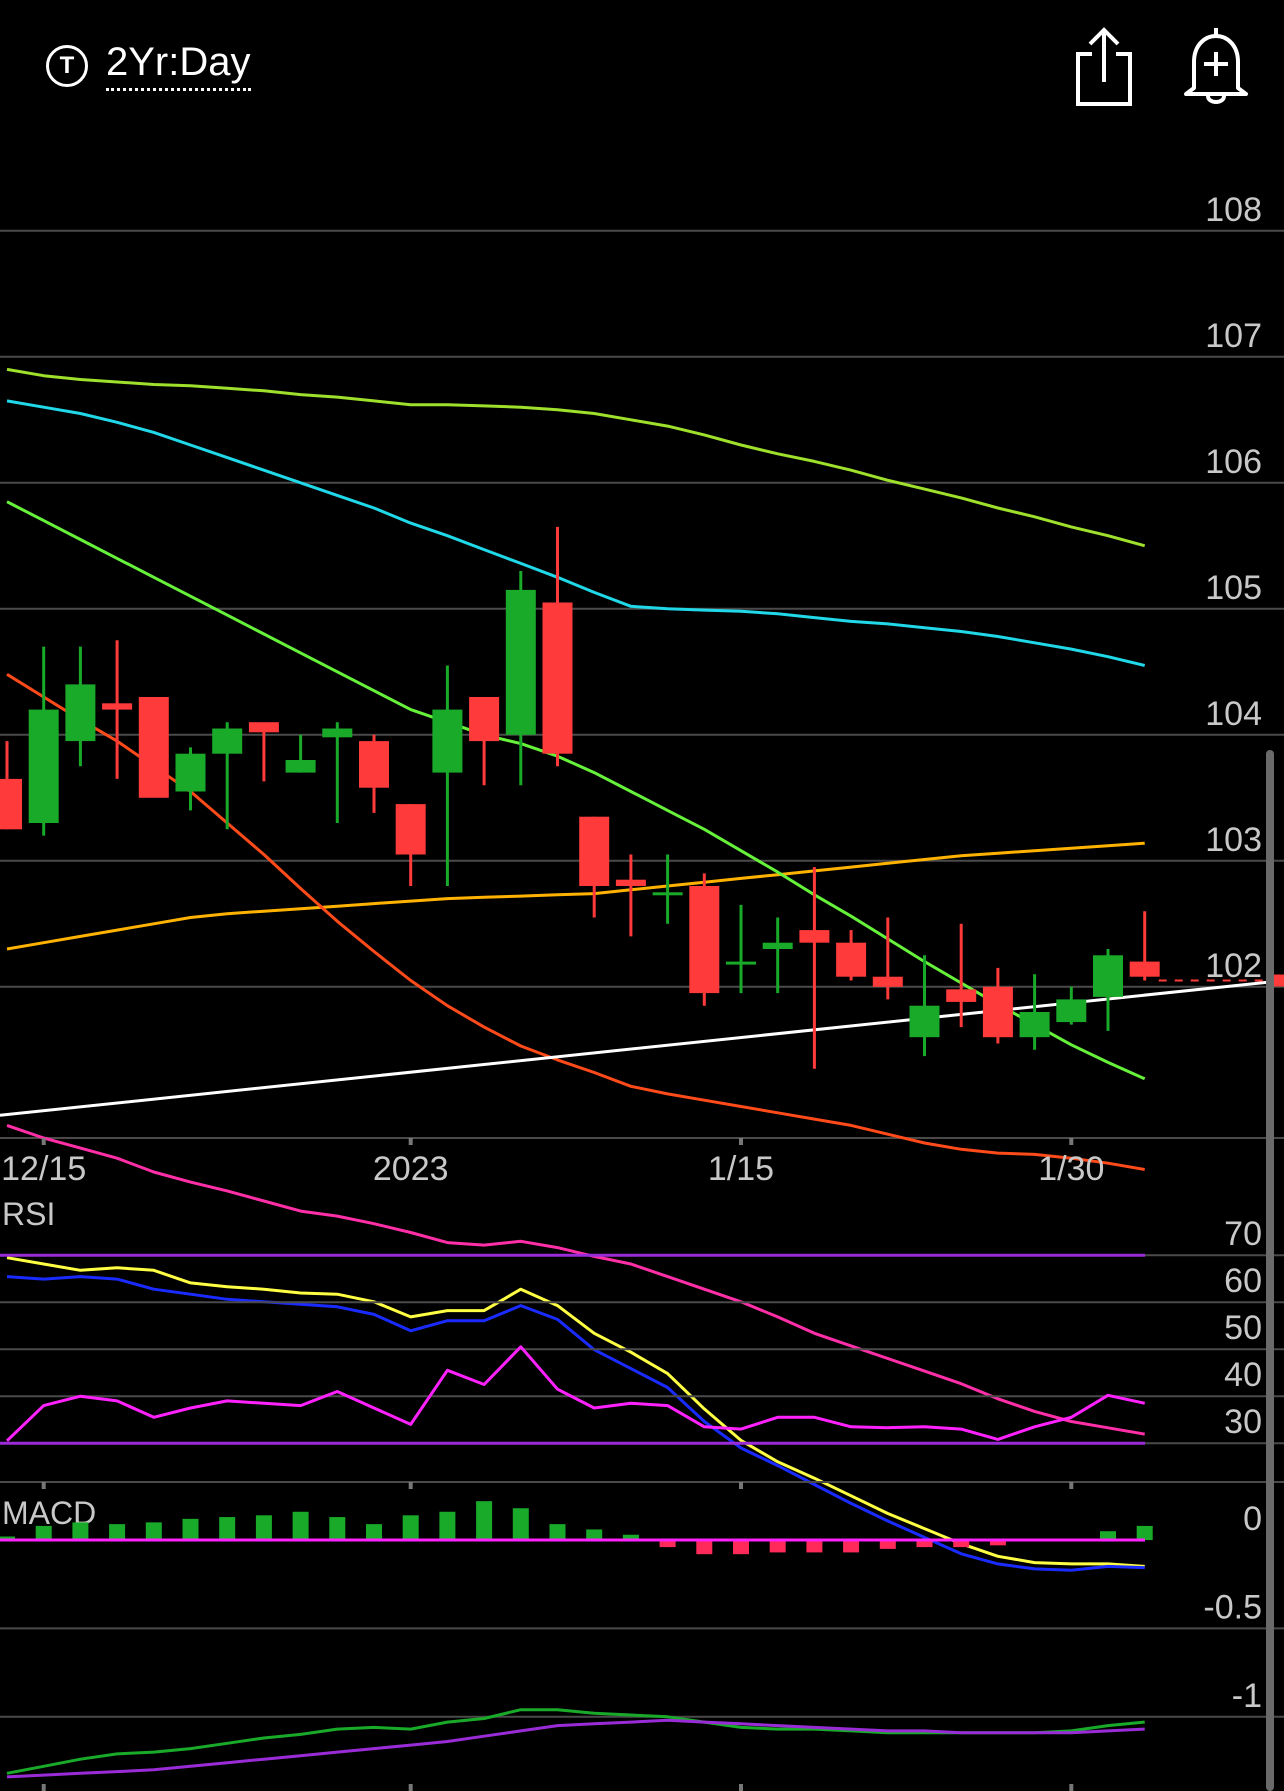 This screenshot has width=1284, height=1791. What do you see at coordinates (1252, 1519) in the screenshot?
I see `macd-tick-label: 0` at bounding box center [1252, 1519].